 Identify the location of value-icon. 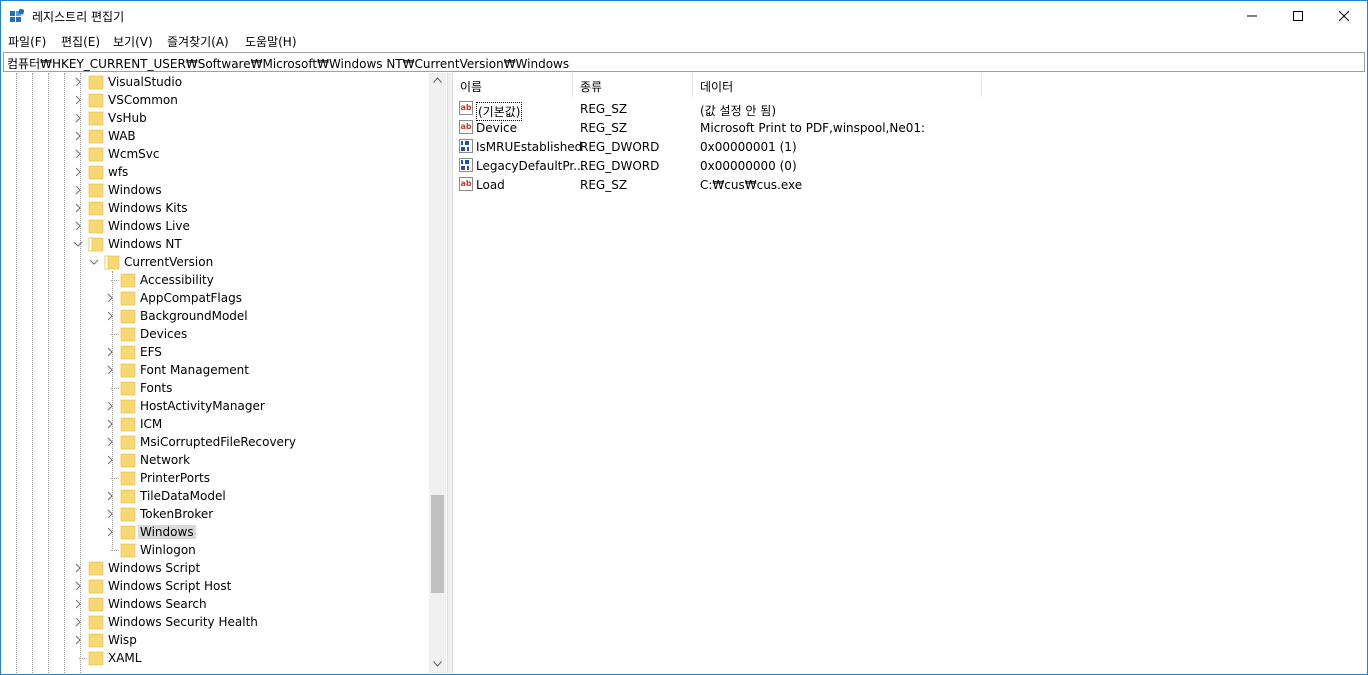
(466, 146).